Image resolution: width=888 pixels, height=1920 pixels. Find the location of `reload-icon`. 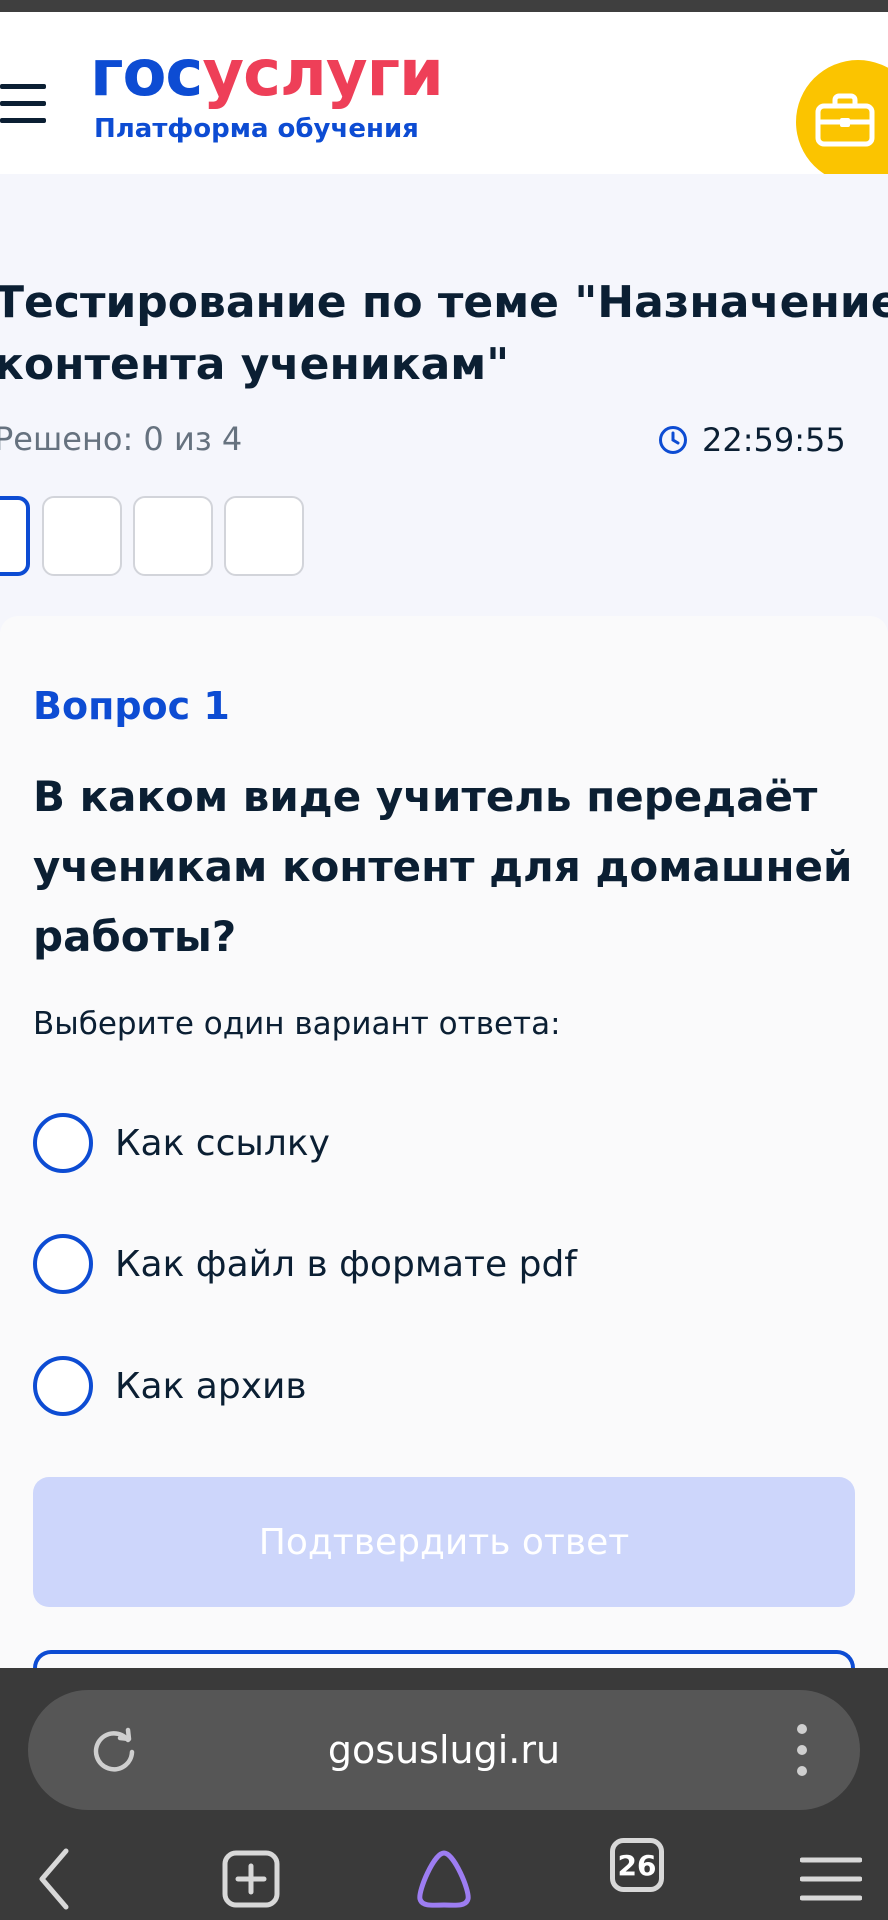

reload-icon is located at coordinates (114, 1750).